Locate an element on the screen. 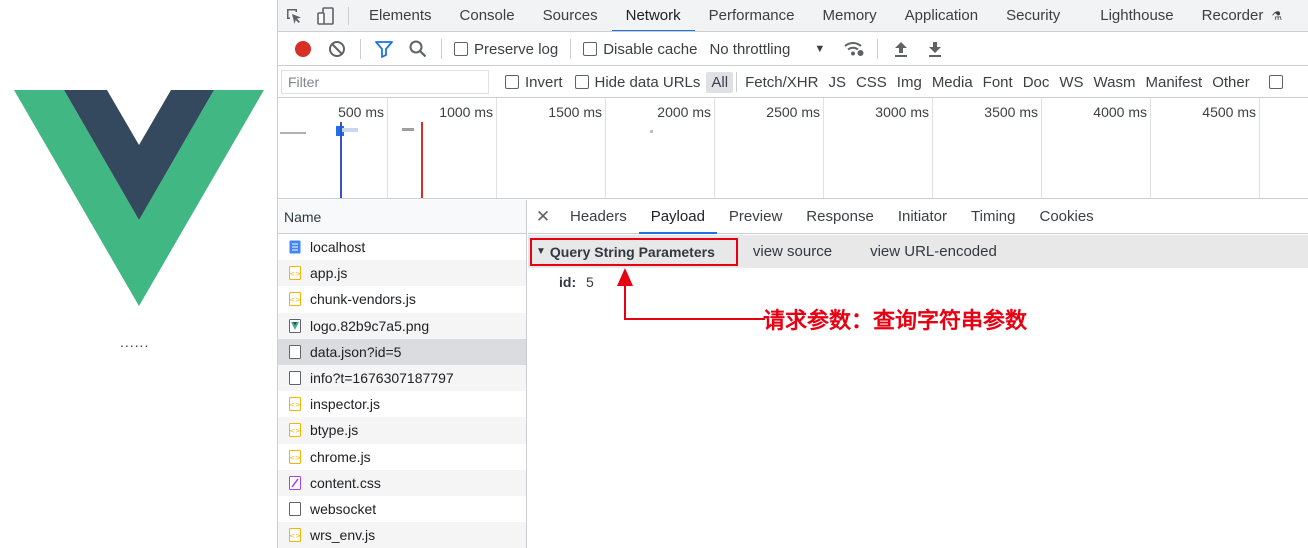 This screenshot has height=548, width=1308. type-filter-ws: WS is located at coordinates (1071, 82).